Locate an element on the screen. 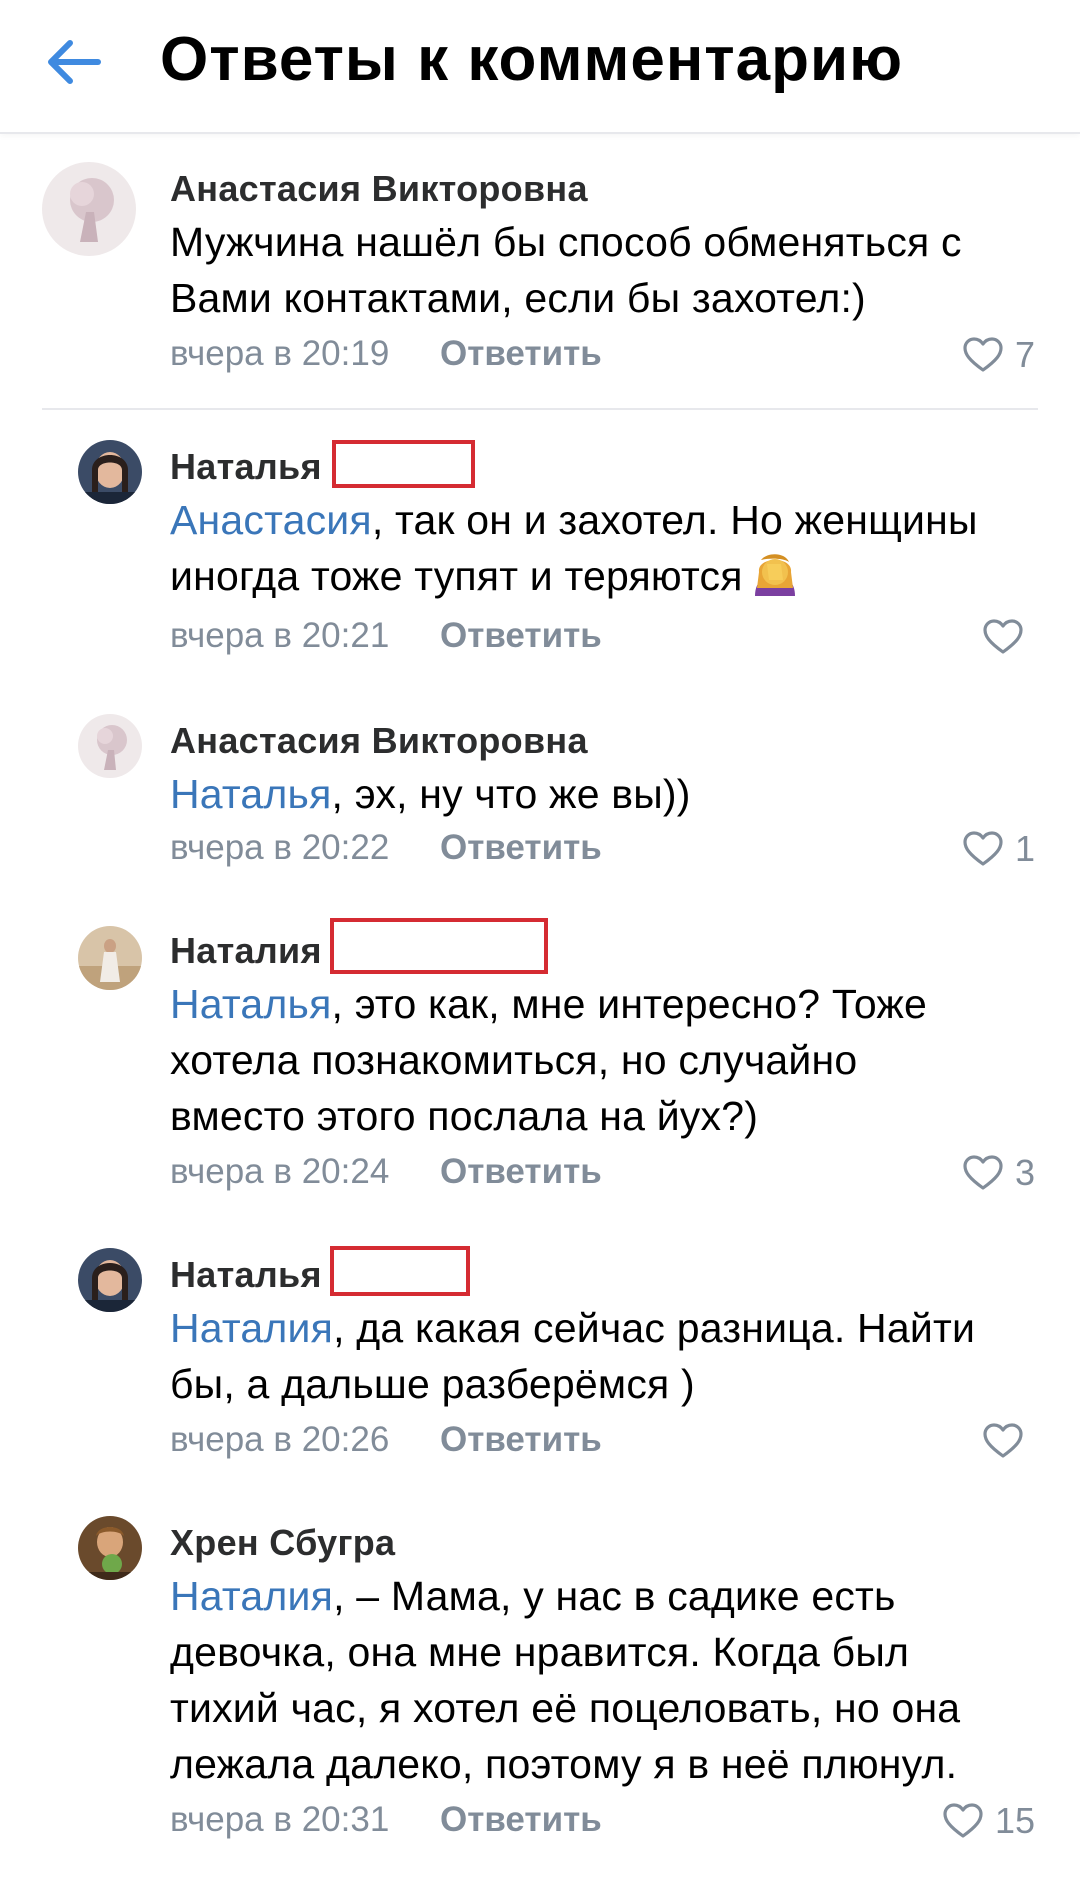  like-button: 7 is located at coordinates (999, 355).